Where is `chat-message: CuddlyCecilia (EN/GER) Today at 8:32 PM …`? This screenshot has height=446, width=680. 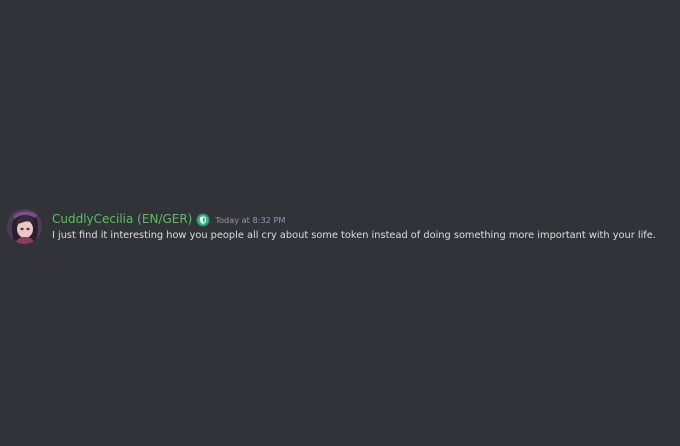
chat-message: CuddlyCecilia (EN/GER) Today at 8:32 PM … is located at coordinates (340, 230).